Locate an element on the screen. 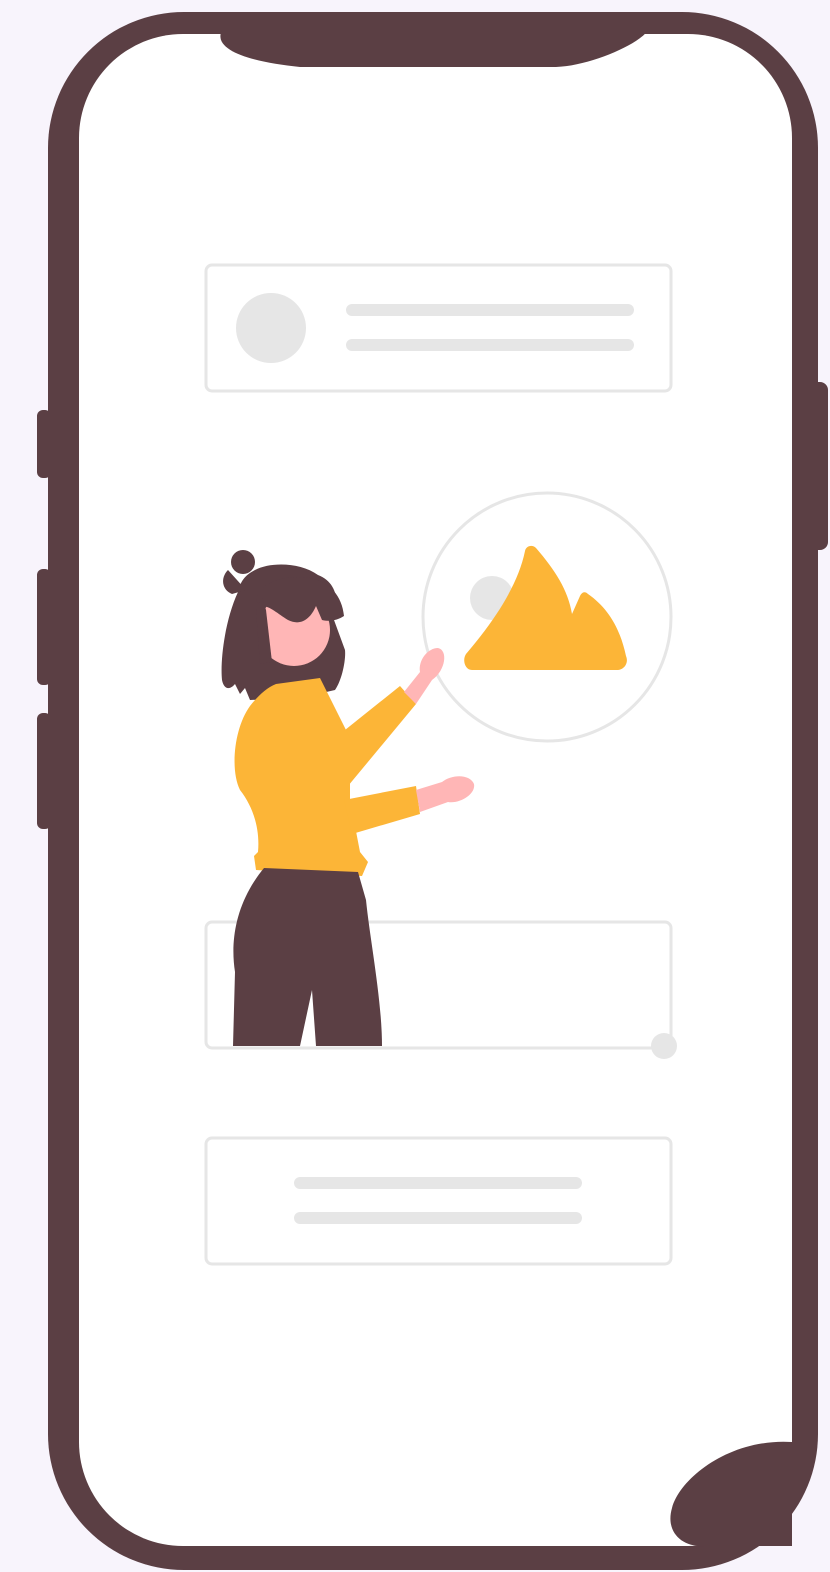 The width and height of the screenshot is (830, 1572). phone-notch is located at coordinates (434, 48).